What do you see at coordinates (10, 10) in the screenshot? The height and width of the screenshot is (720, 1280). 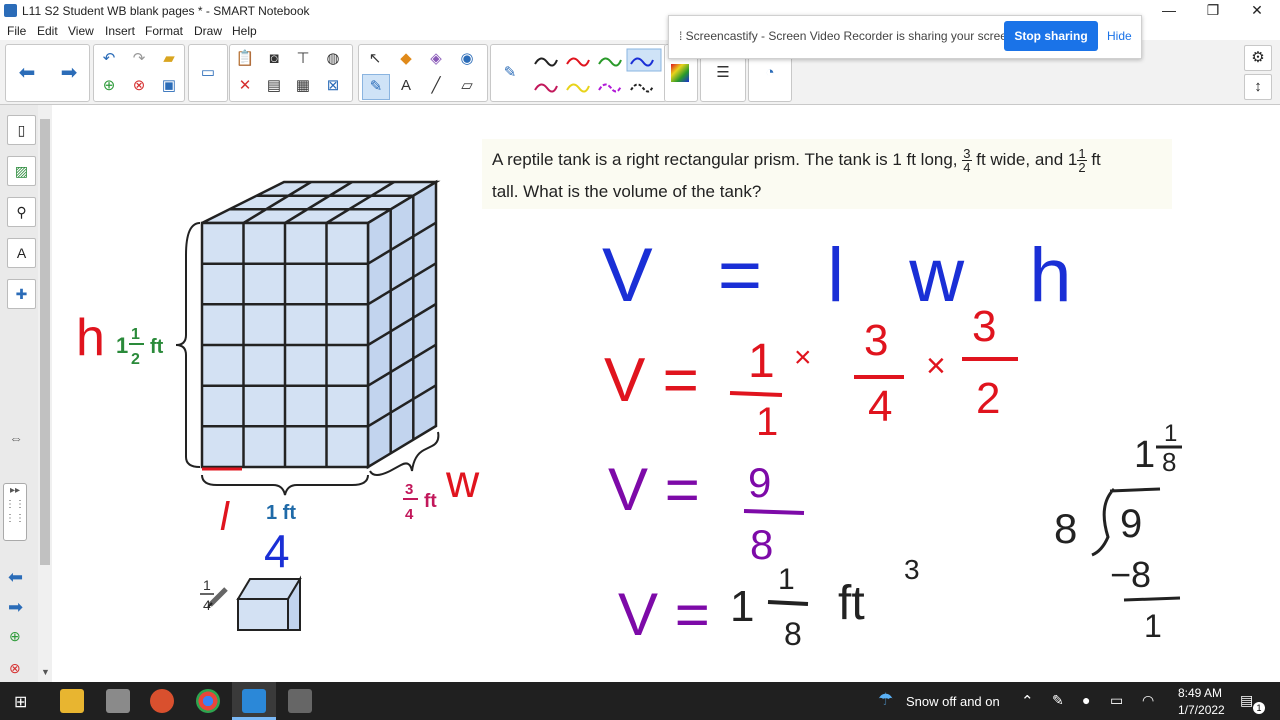 I see `smart-notebook-app-icon` at bounding box center [10, 10].